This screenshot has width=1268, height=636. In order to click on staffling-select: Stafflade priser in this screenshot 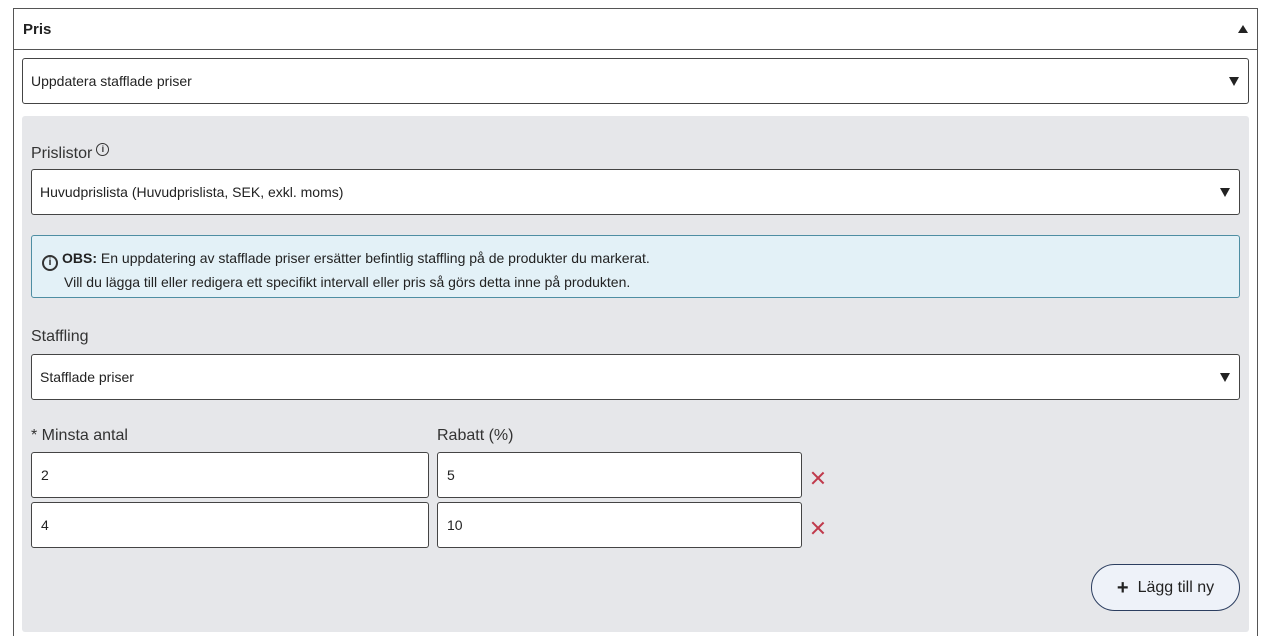, I will do `click(635, 377)`.